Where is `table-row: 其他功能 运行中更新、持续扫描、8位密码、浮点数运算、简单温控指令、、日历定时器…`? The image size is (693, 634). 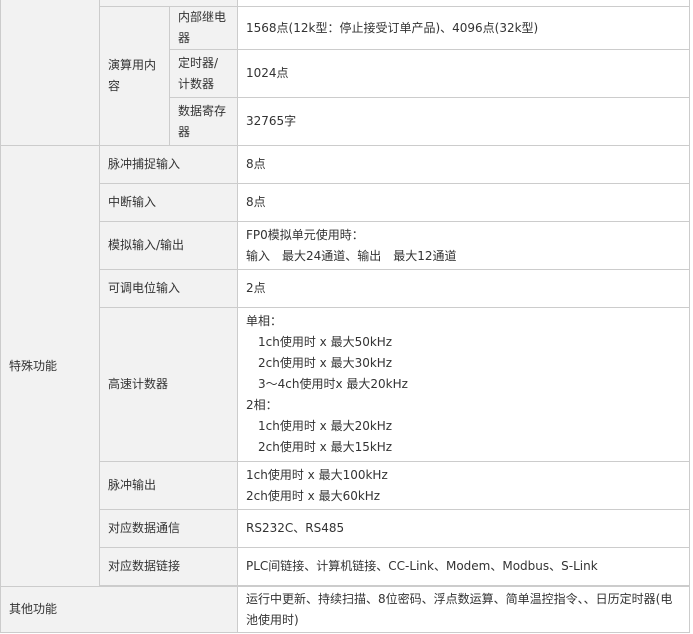 table-row: 其他功能 运行中更新、持续扫描、8位密码、浮点数运算、简单温控指令、、日历定时器… is located at coordinates (345, 609).